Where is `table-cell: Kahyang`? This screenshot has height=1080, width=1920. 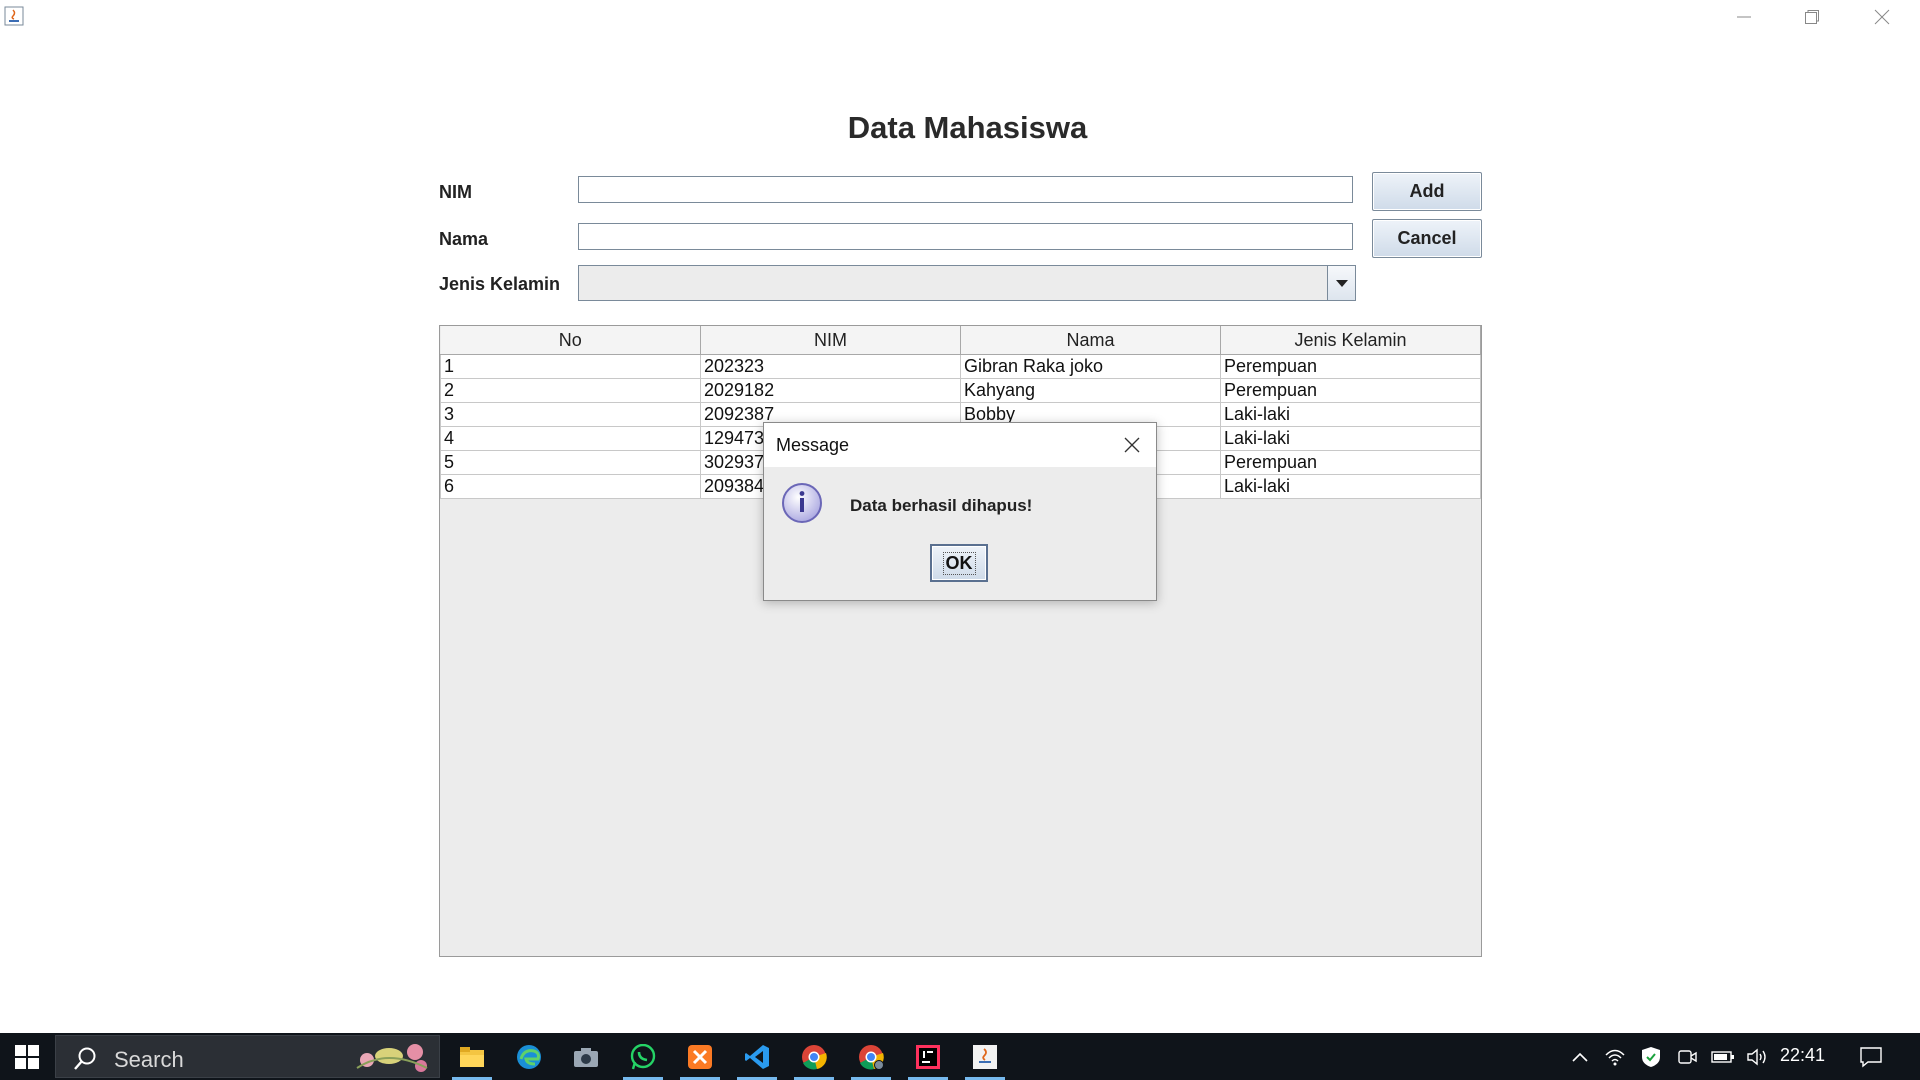 table-cell: Kahyang is located at coordinates (1090, 390).